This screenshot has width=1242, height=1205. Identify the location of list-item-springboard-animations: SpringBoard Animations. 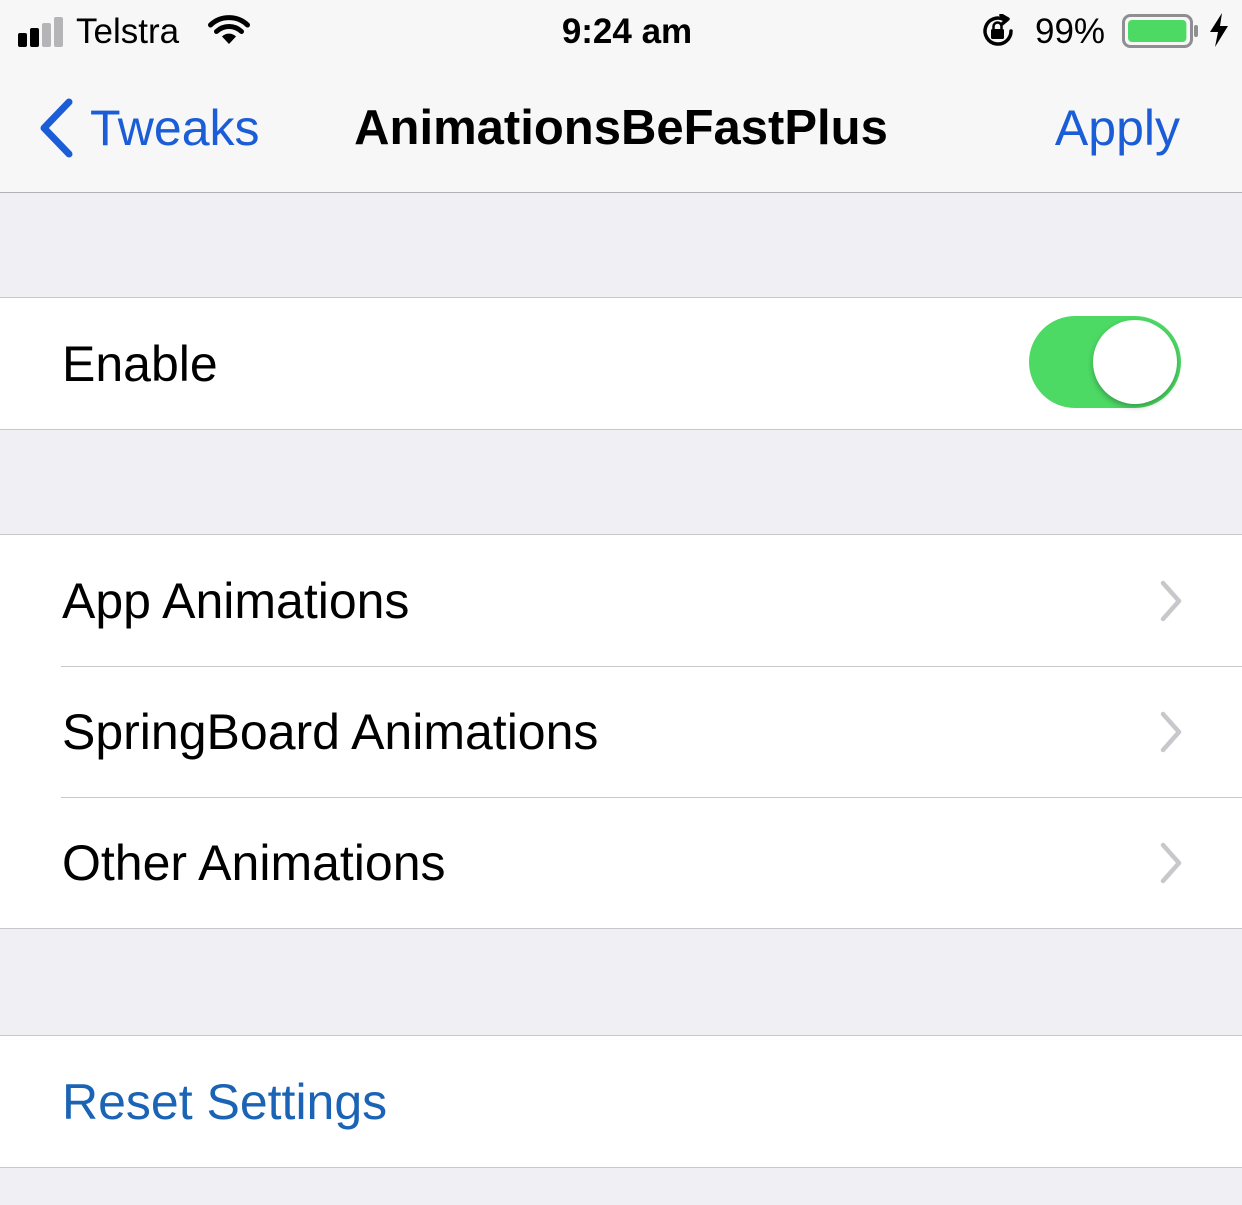
(621, 731).